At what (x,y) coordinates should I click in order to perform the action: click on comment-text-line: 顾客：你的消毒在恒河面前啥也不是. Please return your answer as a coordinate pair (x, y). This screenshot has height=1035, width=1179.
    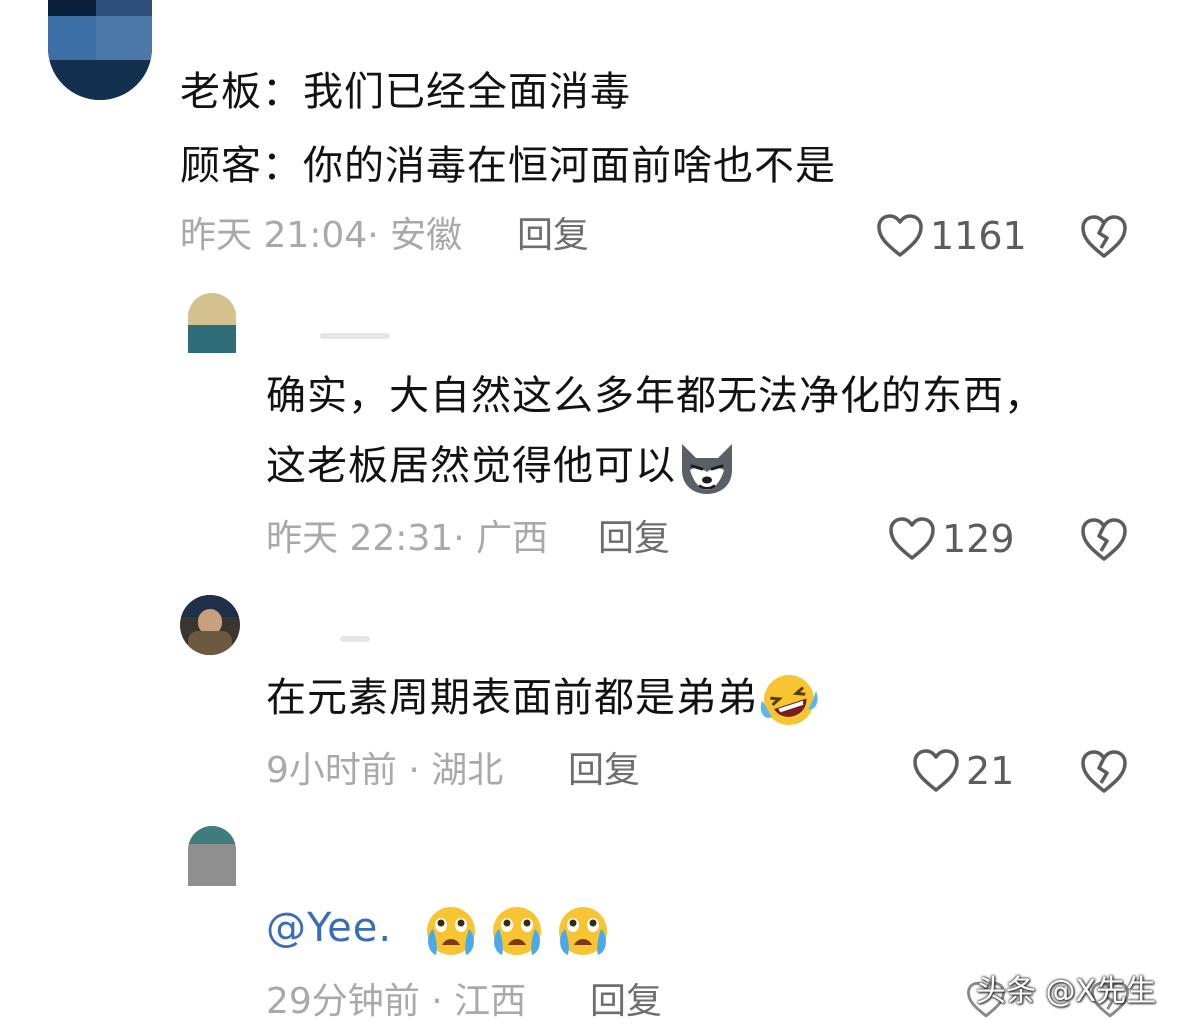
    Looking at the image, I should click on (508, 166).